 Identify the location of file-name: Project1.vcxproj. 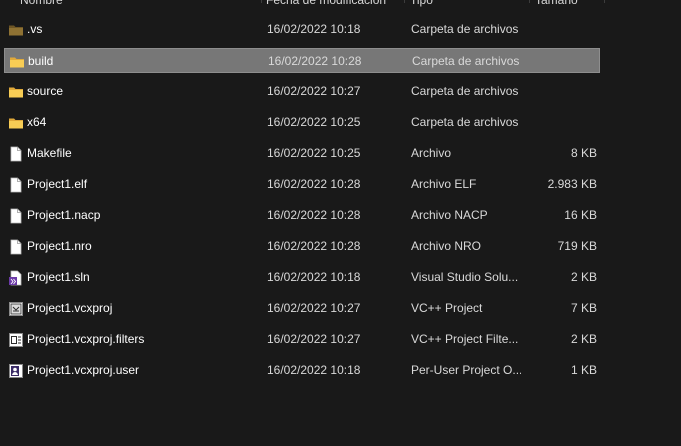
(70, 308).